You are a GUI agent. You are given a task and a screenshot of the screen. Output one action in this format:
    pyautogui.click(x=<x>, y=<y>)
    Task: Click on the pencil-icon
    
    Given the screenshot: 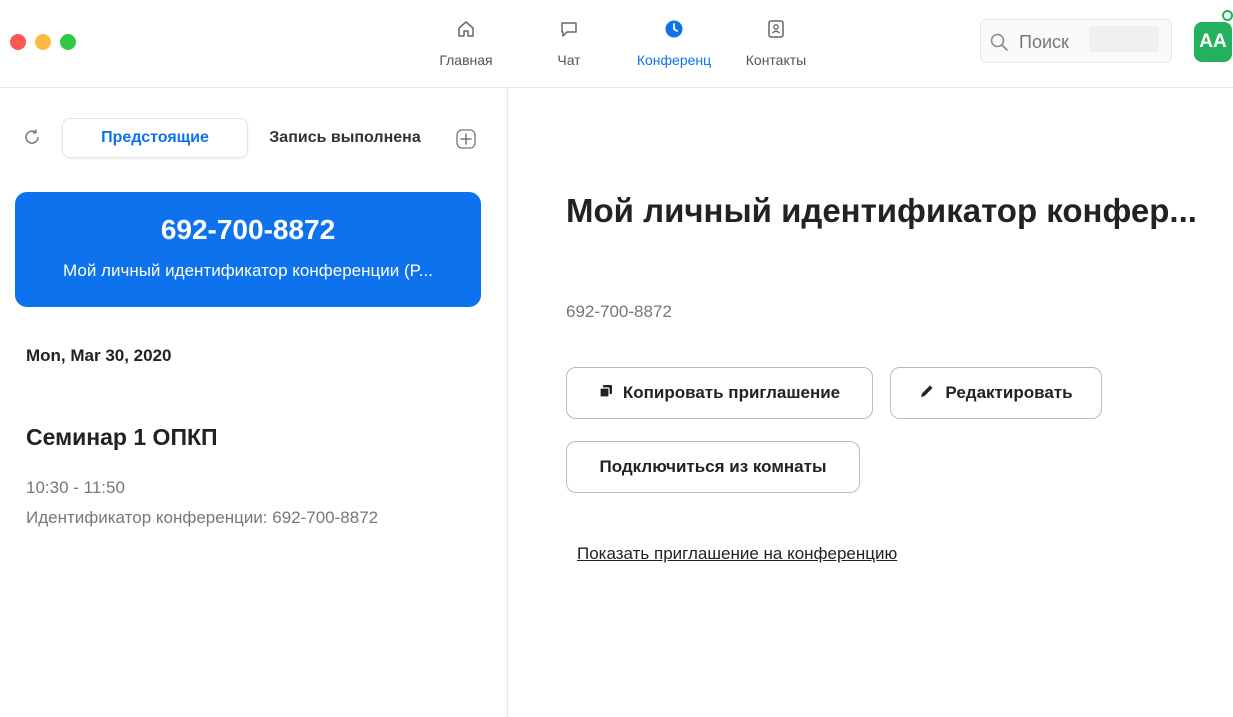 What is the action you would take?
    pyautogui.click(x=927, y=393)
    